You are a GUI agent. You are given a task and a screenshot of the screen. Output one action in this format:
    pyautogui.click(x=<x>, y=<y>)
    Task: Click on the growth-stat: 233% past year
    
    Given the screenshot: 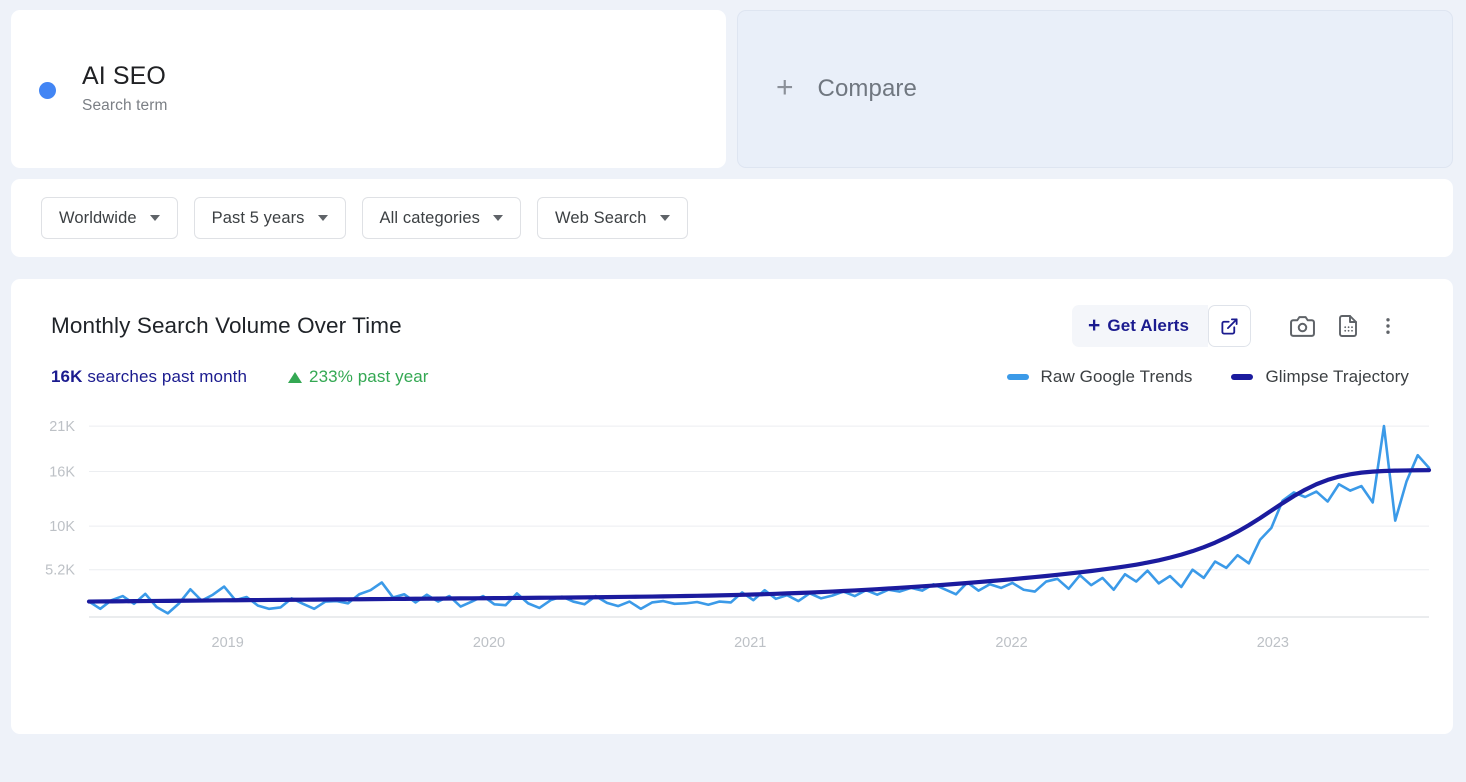 What is the action you would take?
    pyautogui.click(x=358, y=377)
    